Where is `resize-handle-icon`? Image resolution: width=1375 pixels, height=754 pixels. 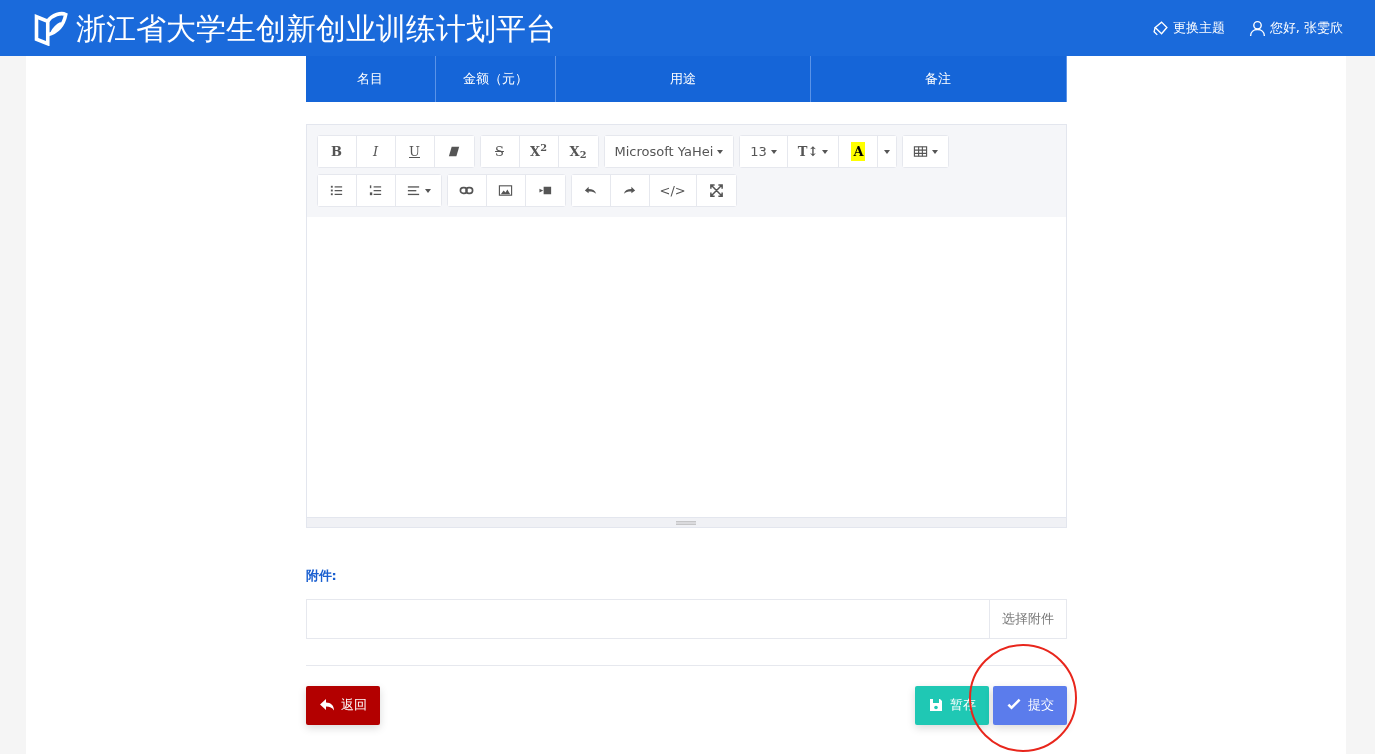
resize-handle-icon is located at coordinates (686, 522).